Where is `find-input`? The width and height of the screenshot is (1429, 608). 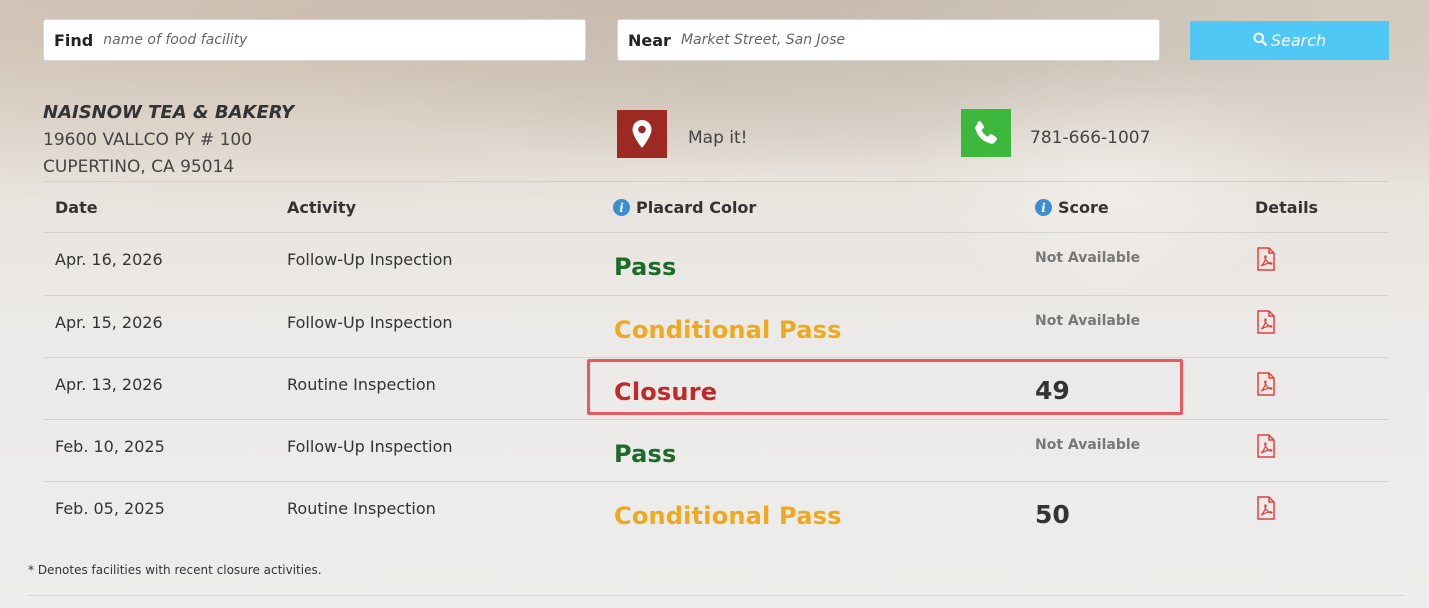
find-input is located at coordinates (313, 40).